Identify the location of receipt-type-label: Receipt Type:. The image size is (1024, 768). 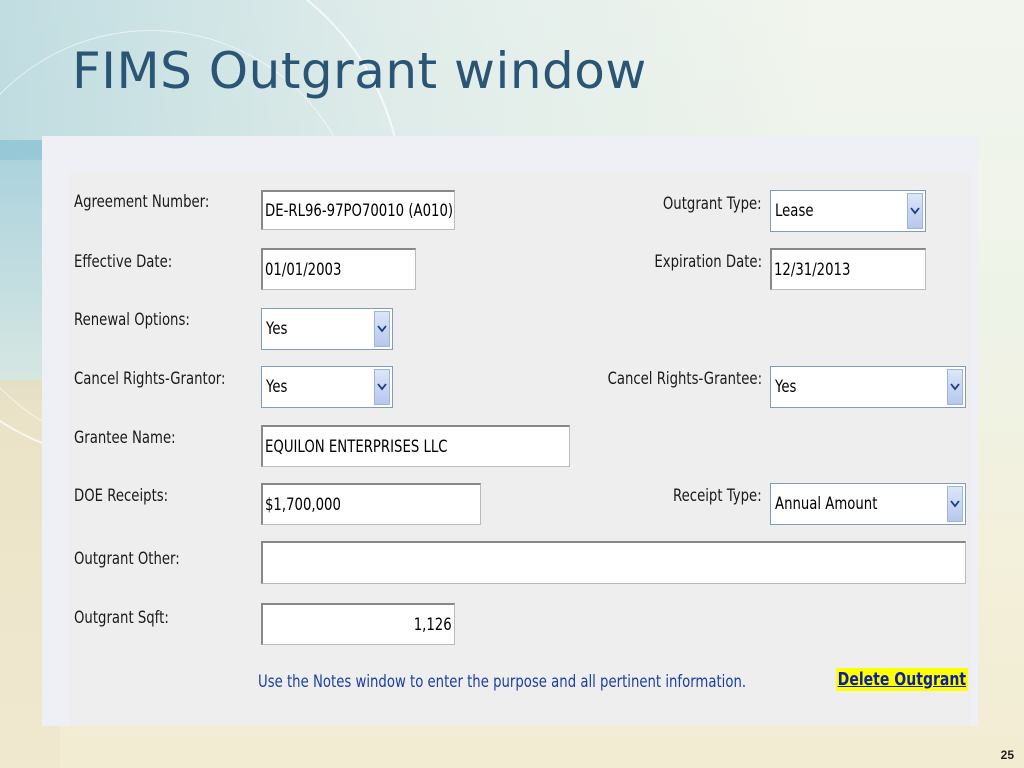
(717, 496).